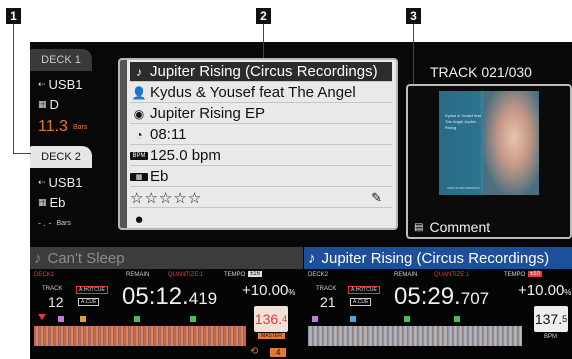 Image resolution: width=572 pixels, height=359 pixels. I want to click on right-time-ms: 707, so click(475, 298).